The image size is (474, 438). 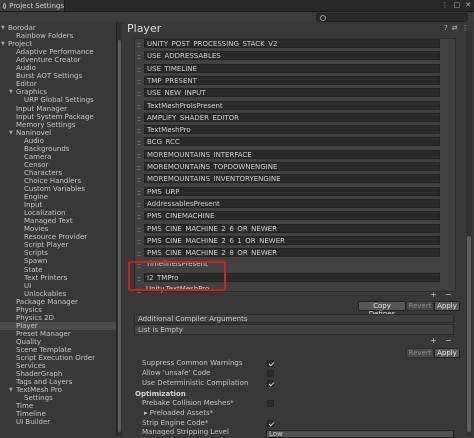 What do you see at coordinates (58, 44) in the screenshot?
I see `sidebar-item: ▼ Project` at bounding box center [58, 44].